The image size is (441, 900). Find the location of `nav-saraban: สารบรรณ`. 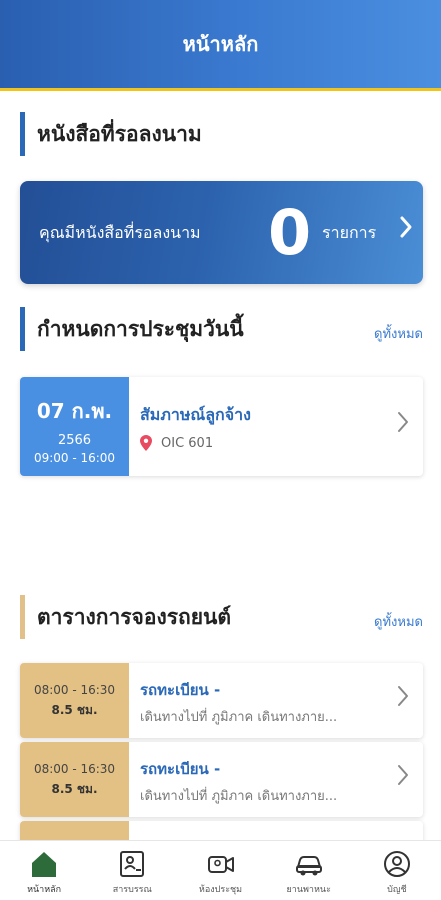

nav-saraban: สารบรรณ is located at coordinates (132, 870).